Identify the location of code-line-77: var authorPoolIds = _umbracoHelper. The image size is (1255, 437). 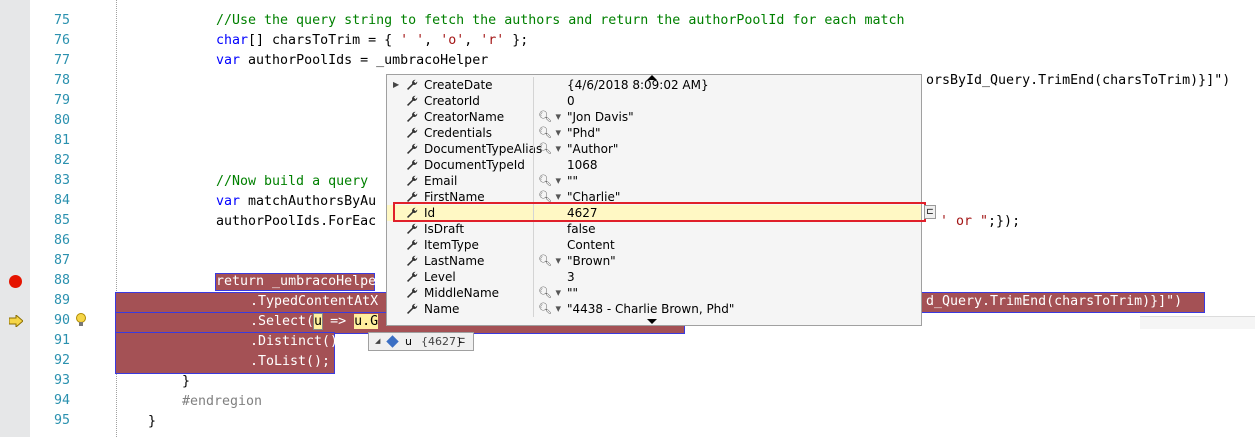
(352, 61).